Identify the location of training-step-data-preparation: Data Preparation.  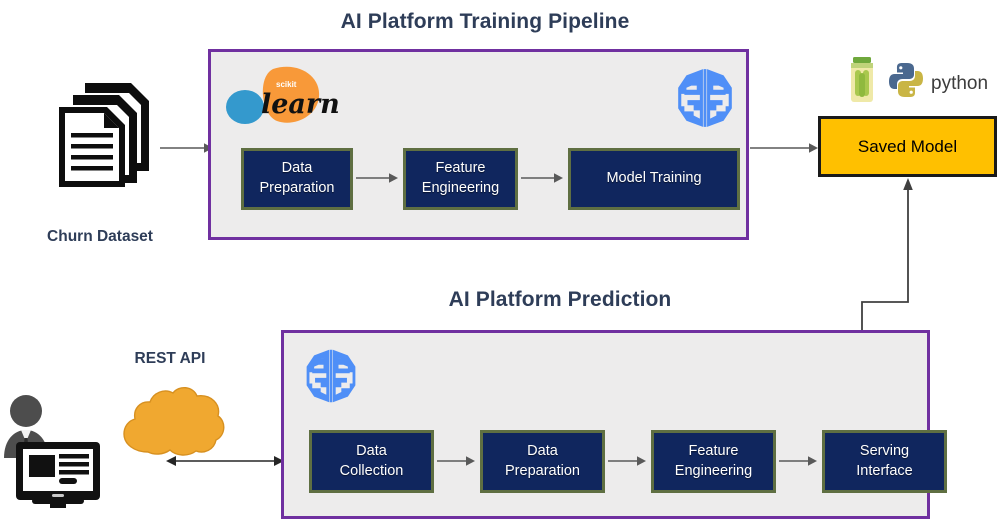
(297, 179).